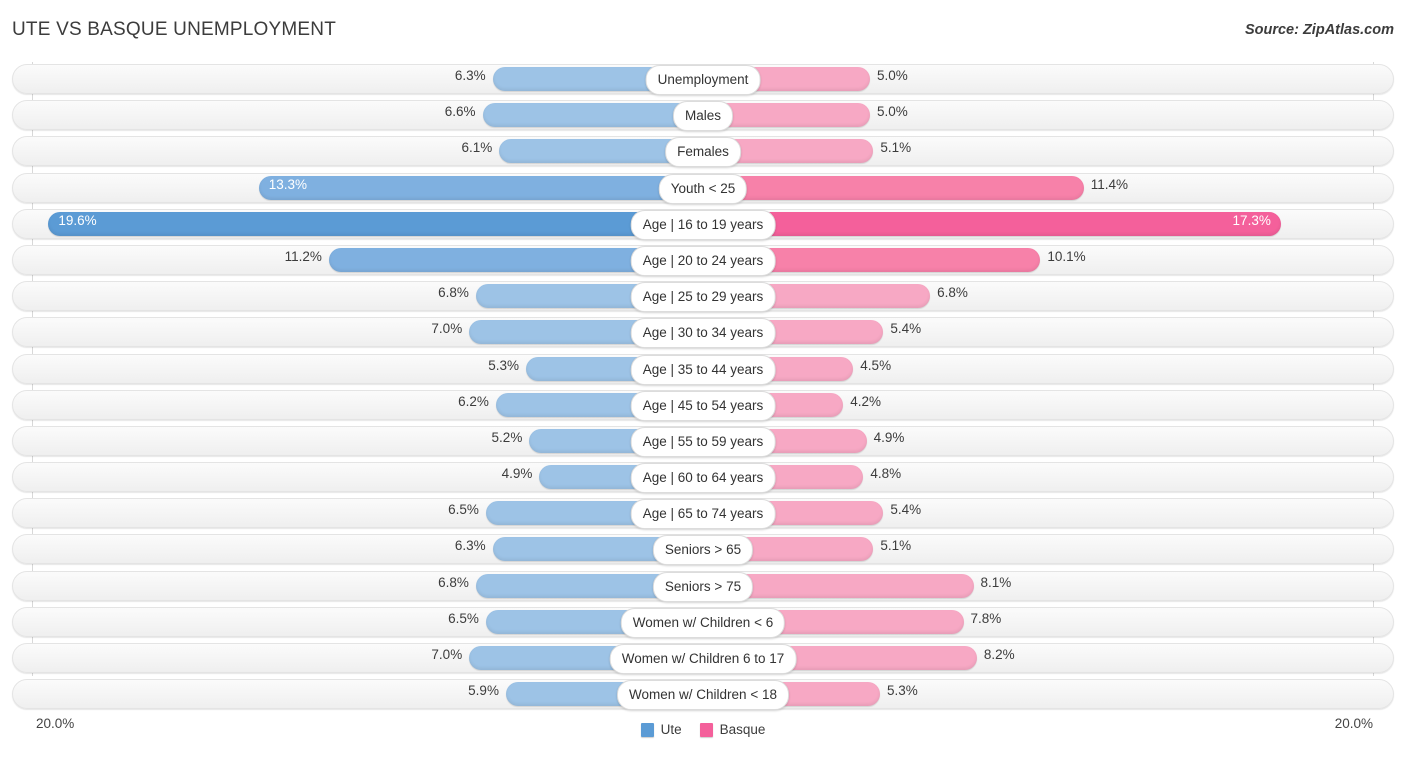 This screenshot has height=757, width=1406. I want to click on category-label: Women w/ Children < 6, so click(703, 622).